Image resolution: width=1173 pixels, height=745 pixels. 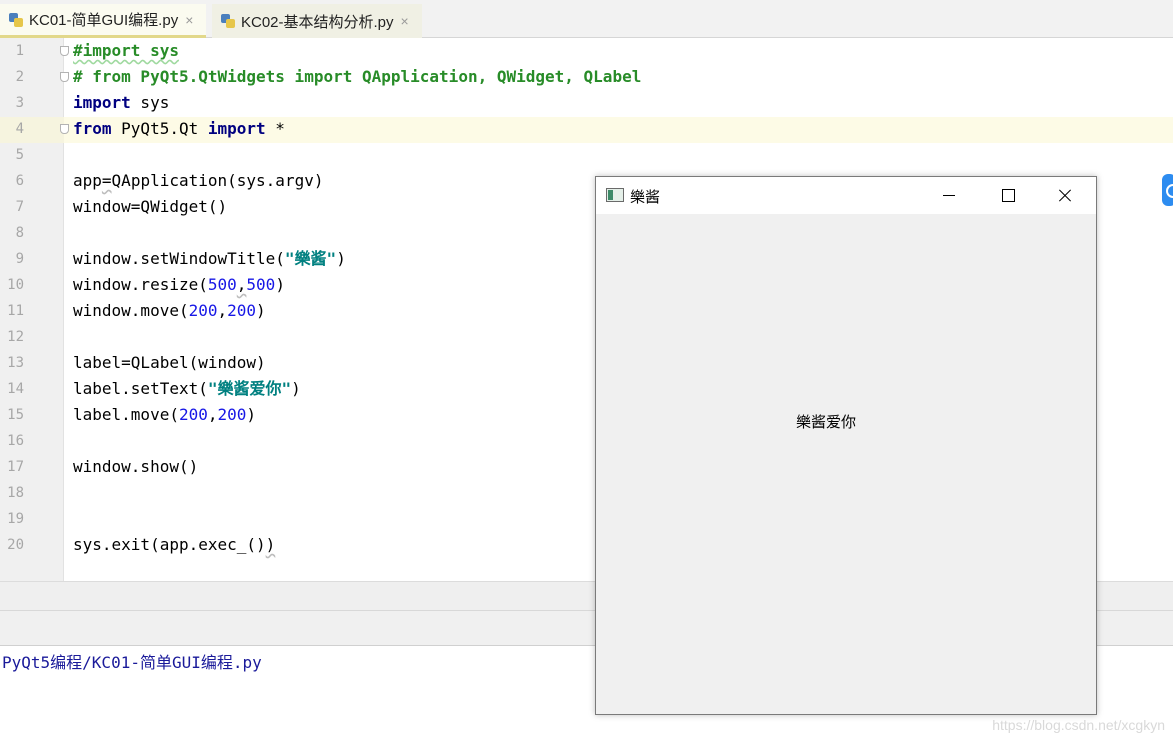 What do you see at coordinates (310, 258) in the screenshot?
I see `code-token: "樂酱"` at bounding box center [310, 258].